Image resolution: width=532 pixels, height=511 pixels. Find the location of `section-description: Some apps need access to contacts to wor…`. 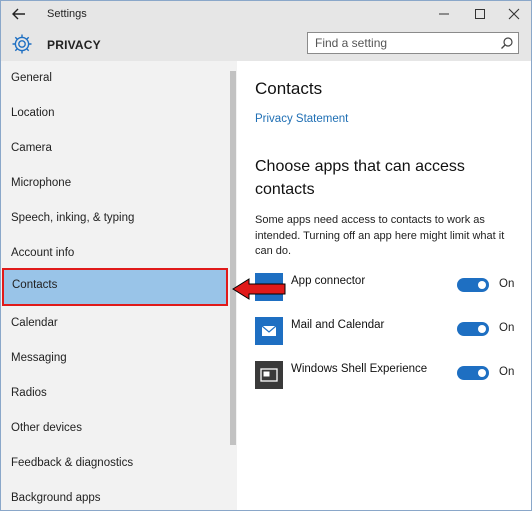

section-description: Some apps need access to contacts to wor… is located at coordinates (380, 235).